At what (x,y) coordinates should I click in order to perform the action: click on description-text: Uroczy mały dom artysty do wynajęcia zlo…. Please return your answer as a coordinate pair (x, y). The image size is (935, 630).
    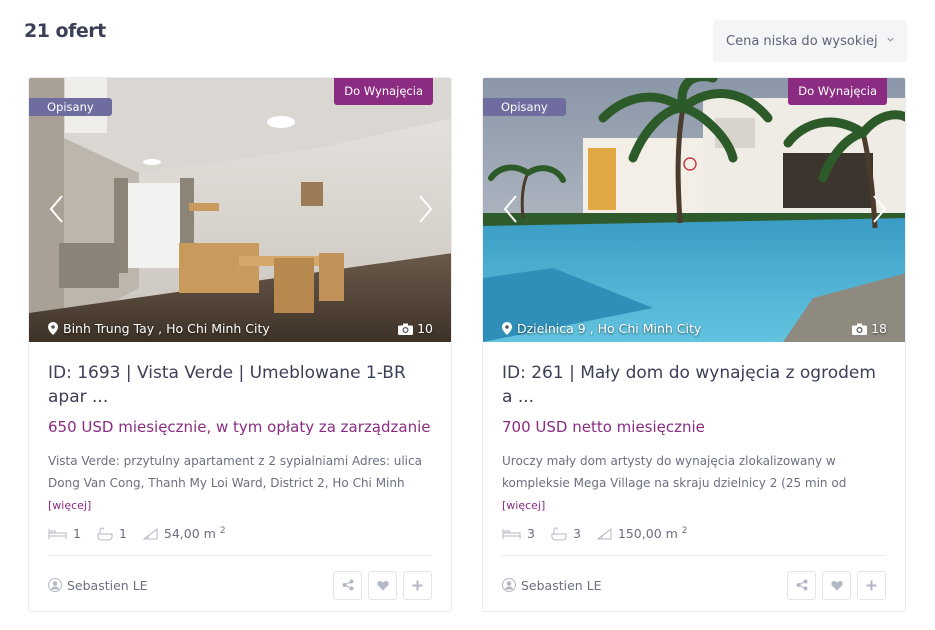
    Looking at the image, I should click on (674, 472).